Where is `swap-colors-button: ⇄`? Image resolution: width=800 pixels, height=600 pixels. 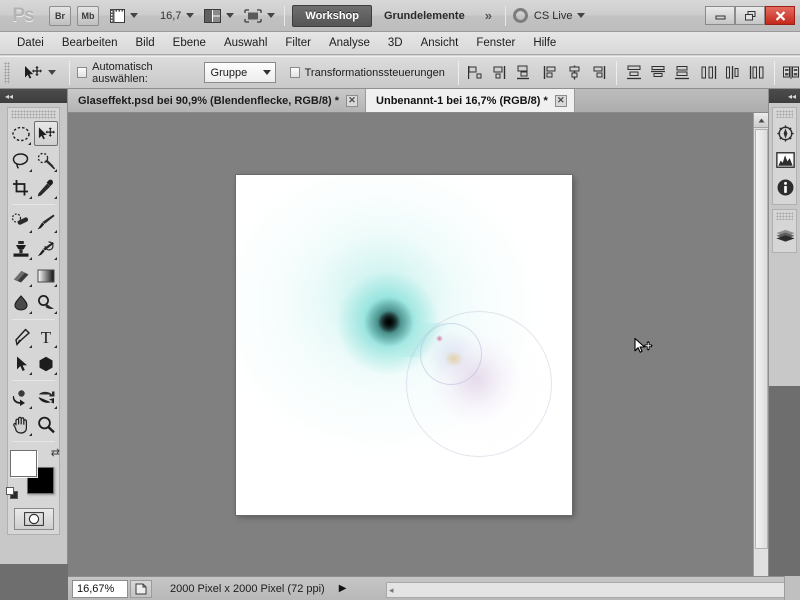
swap-colors-button: ⇄ is located at coordinates (55, 452).